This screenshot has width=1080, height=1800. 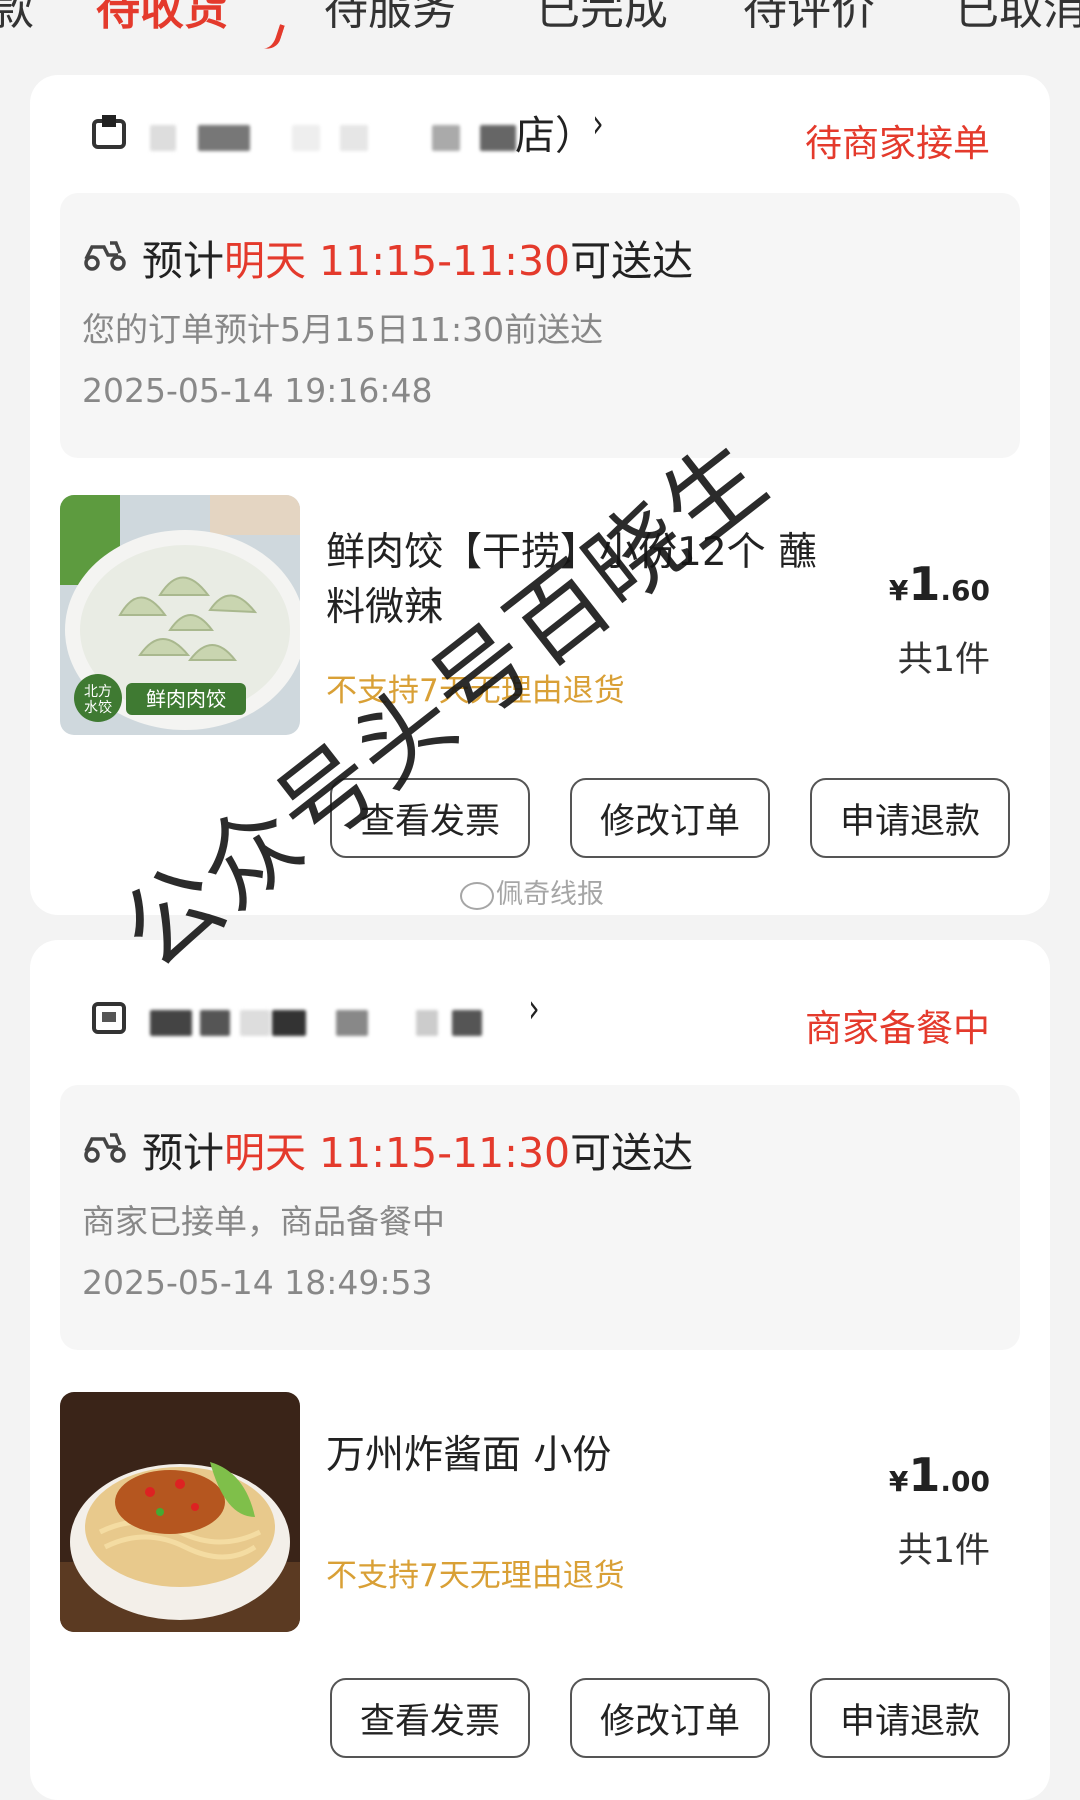 What do you see at coordinates (477, 895) in the screenshot?
I see `weibo-logo-icon` at bounding box center [477, 895].